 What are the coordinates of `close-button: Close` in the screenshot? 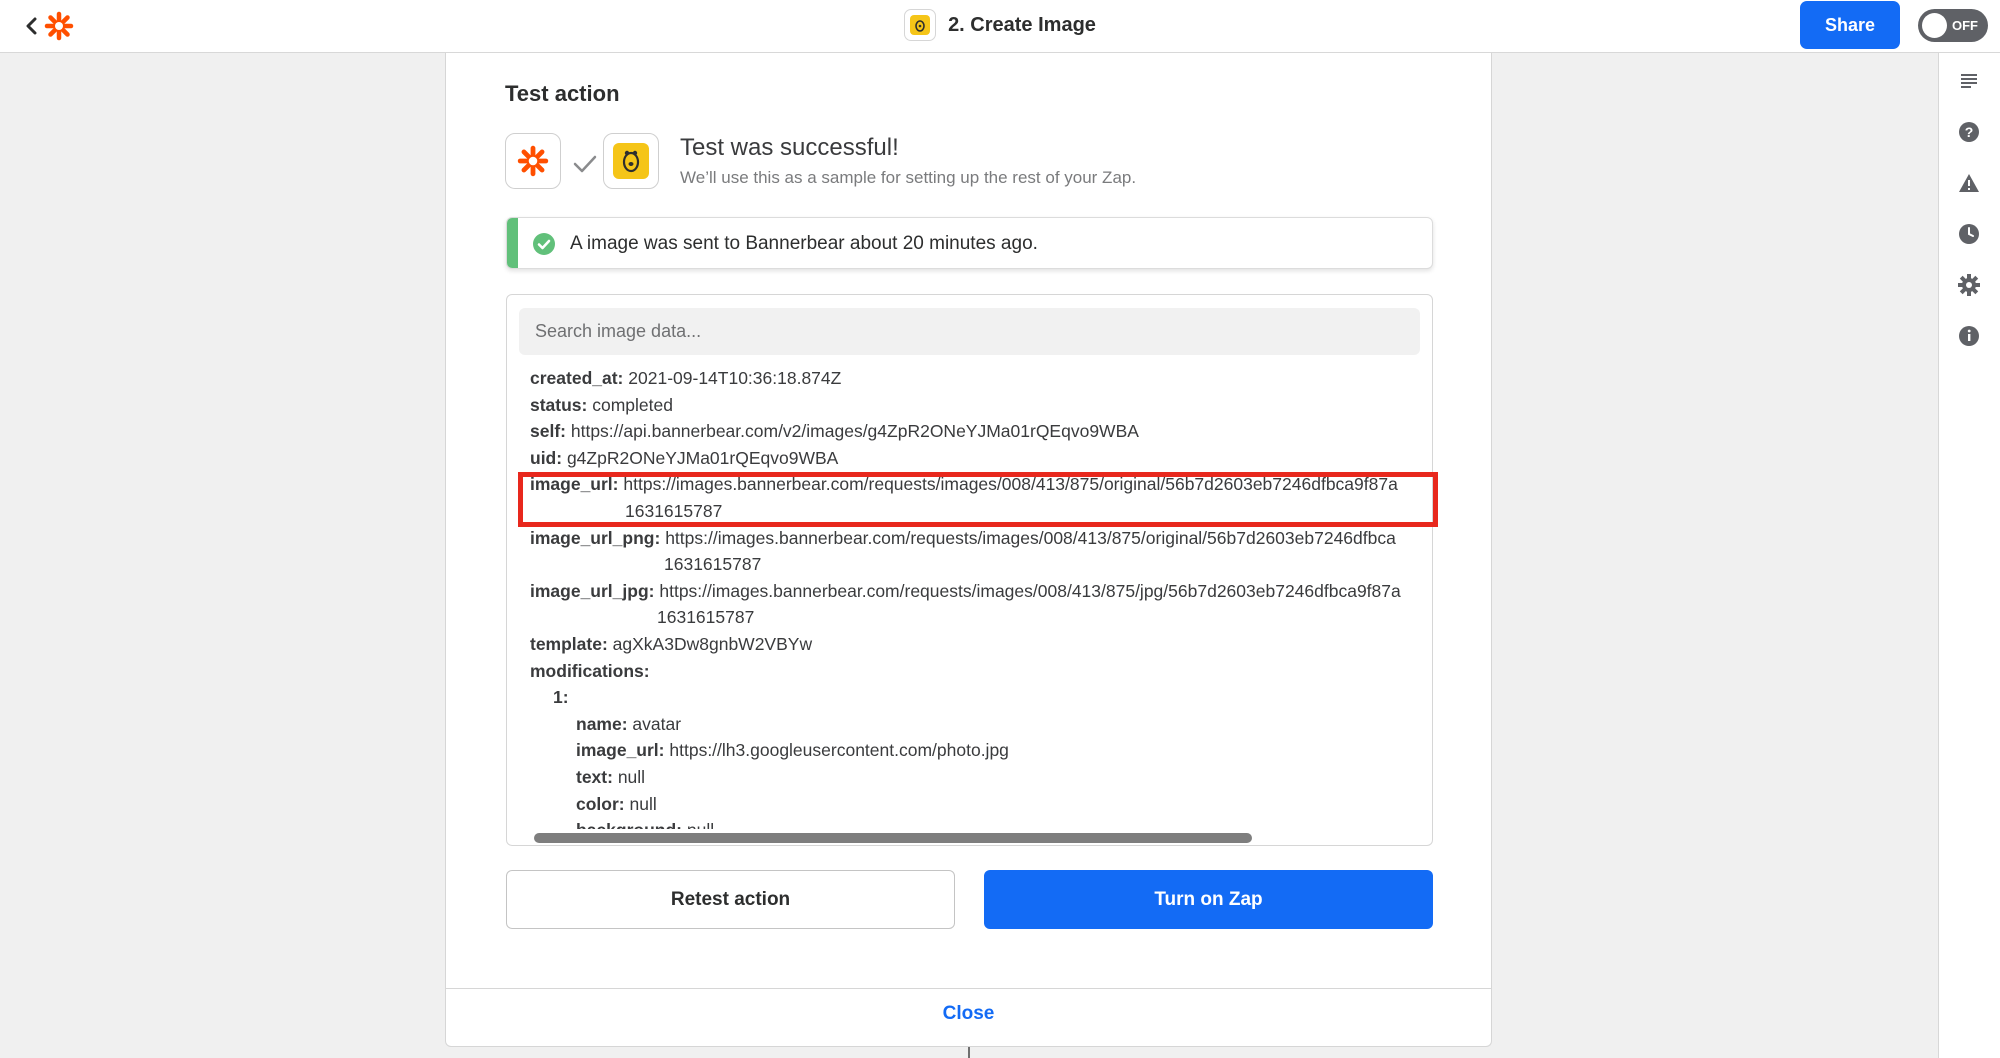 It's located at (968, 1014).